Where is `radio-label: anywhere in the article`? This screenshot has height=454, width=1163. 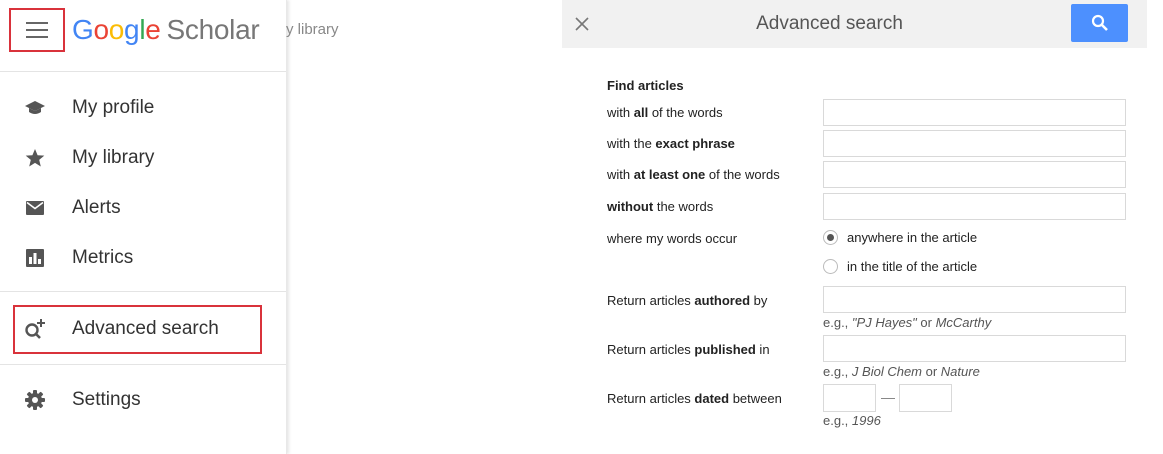
radio-label: anywhere in the article is located at coordinates (912, 237).